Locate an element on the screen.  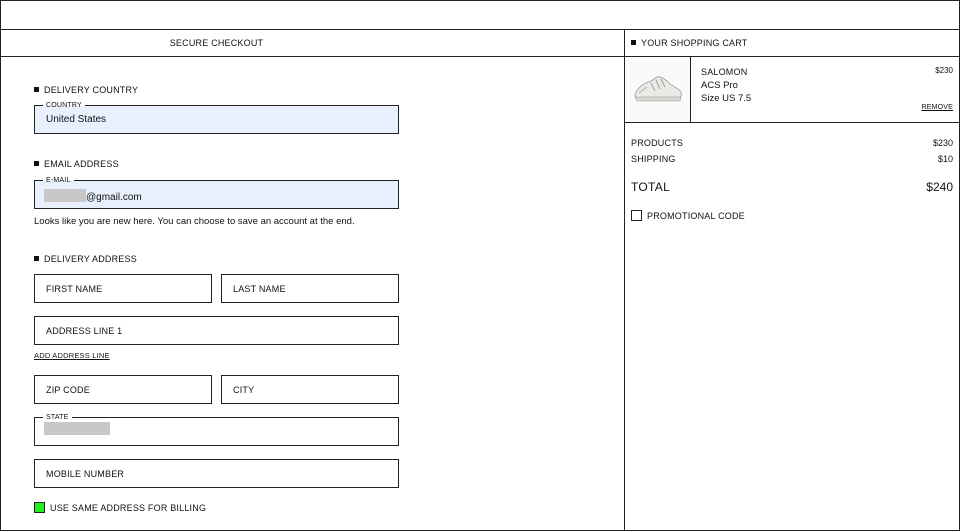
country-value: United States is located at coordinates (76, 119).